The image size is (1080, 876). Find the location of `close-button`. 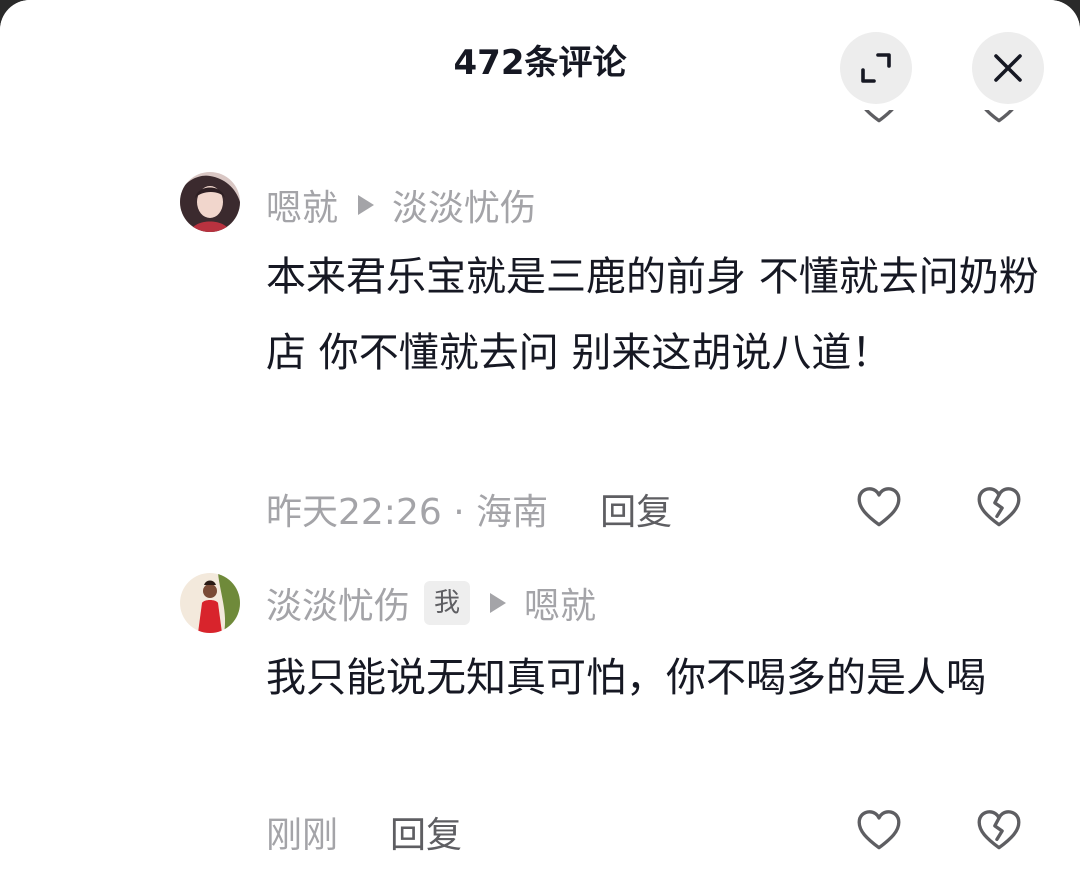

close-button is located at coordinates (1008, 68).